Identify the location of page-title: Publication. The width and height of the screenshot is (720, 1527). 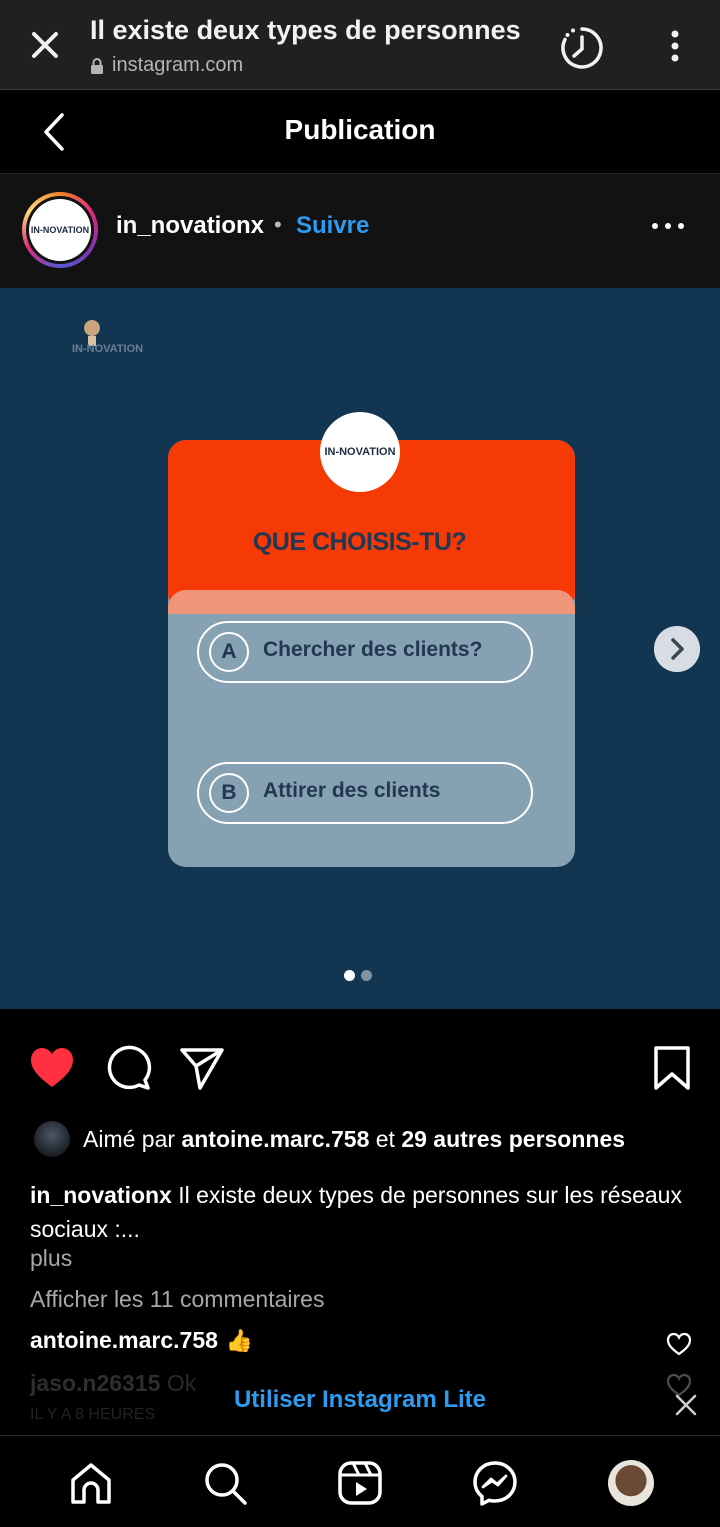
(360, 129).